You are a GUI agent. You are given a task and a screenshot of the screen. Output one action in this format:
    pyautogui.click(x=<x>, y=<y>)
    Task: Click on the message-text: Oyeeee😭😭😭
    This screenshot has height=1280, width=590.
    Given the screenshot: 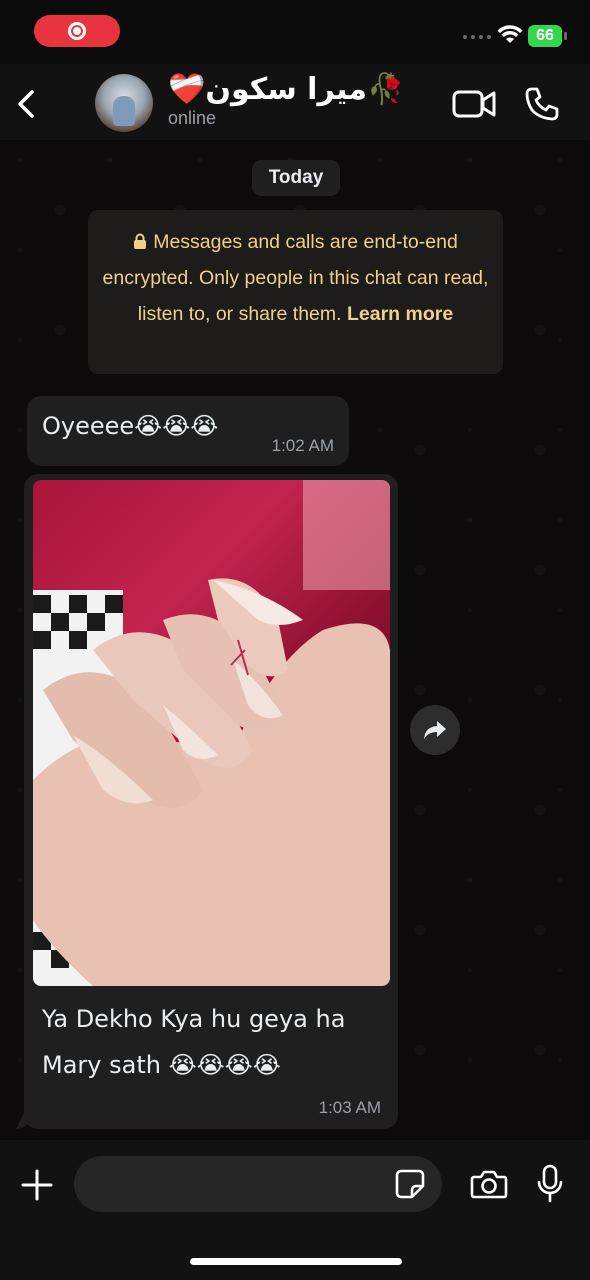 What is the action you would take?
    pyautogui.click(x=130, y=426)
    